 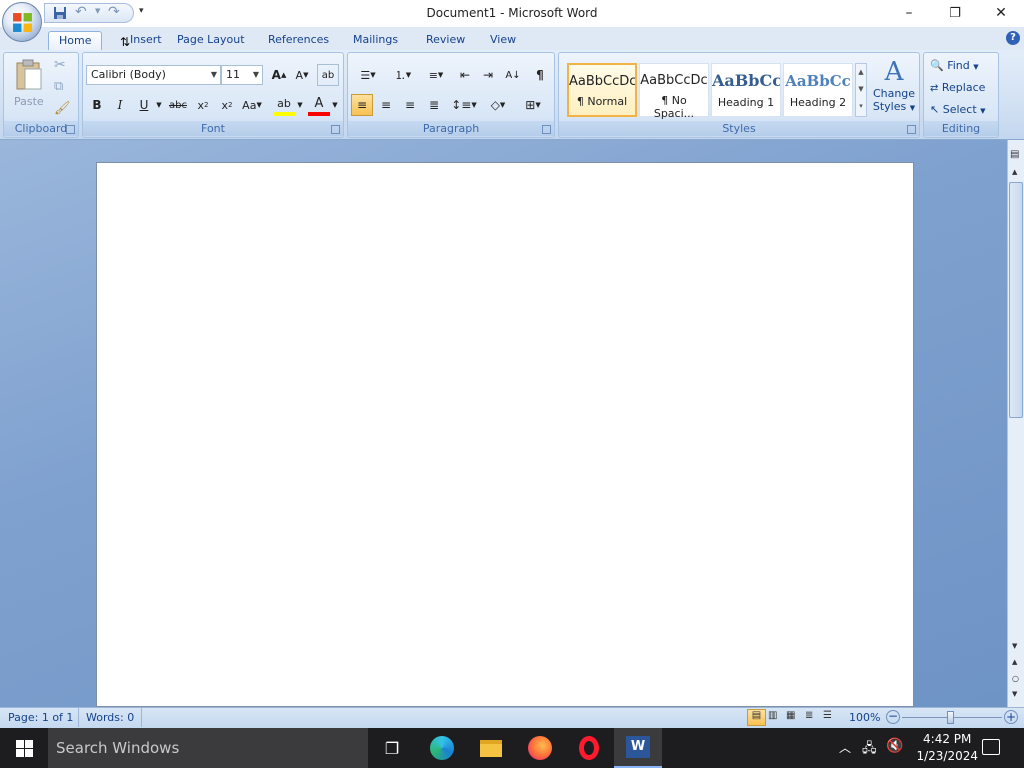 What do you see at coordinates (58, 86) in the screenshot?
I see `copy-icon: ⧉` at bounding box center [58, 86].